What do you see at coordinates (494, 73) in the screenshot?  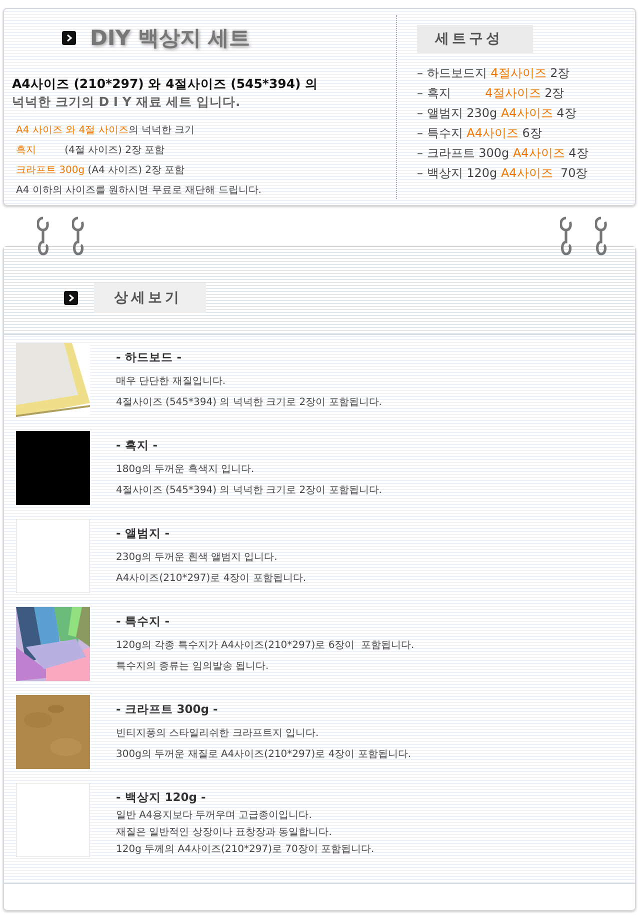 I see `set-item: – 하드보드지 4절사이즈 2장` at bounding box center [494, 73].